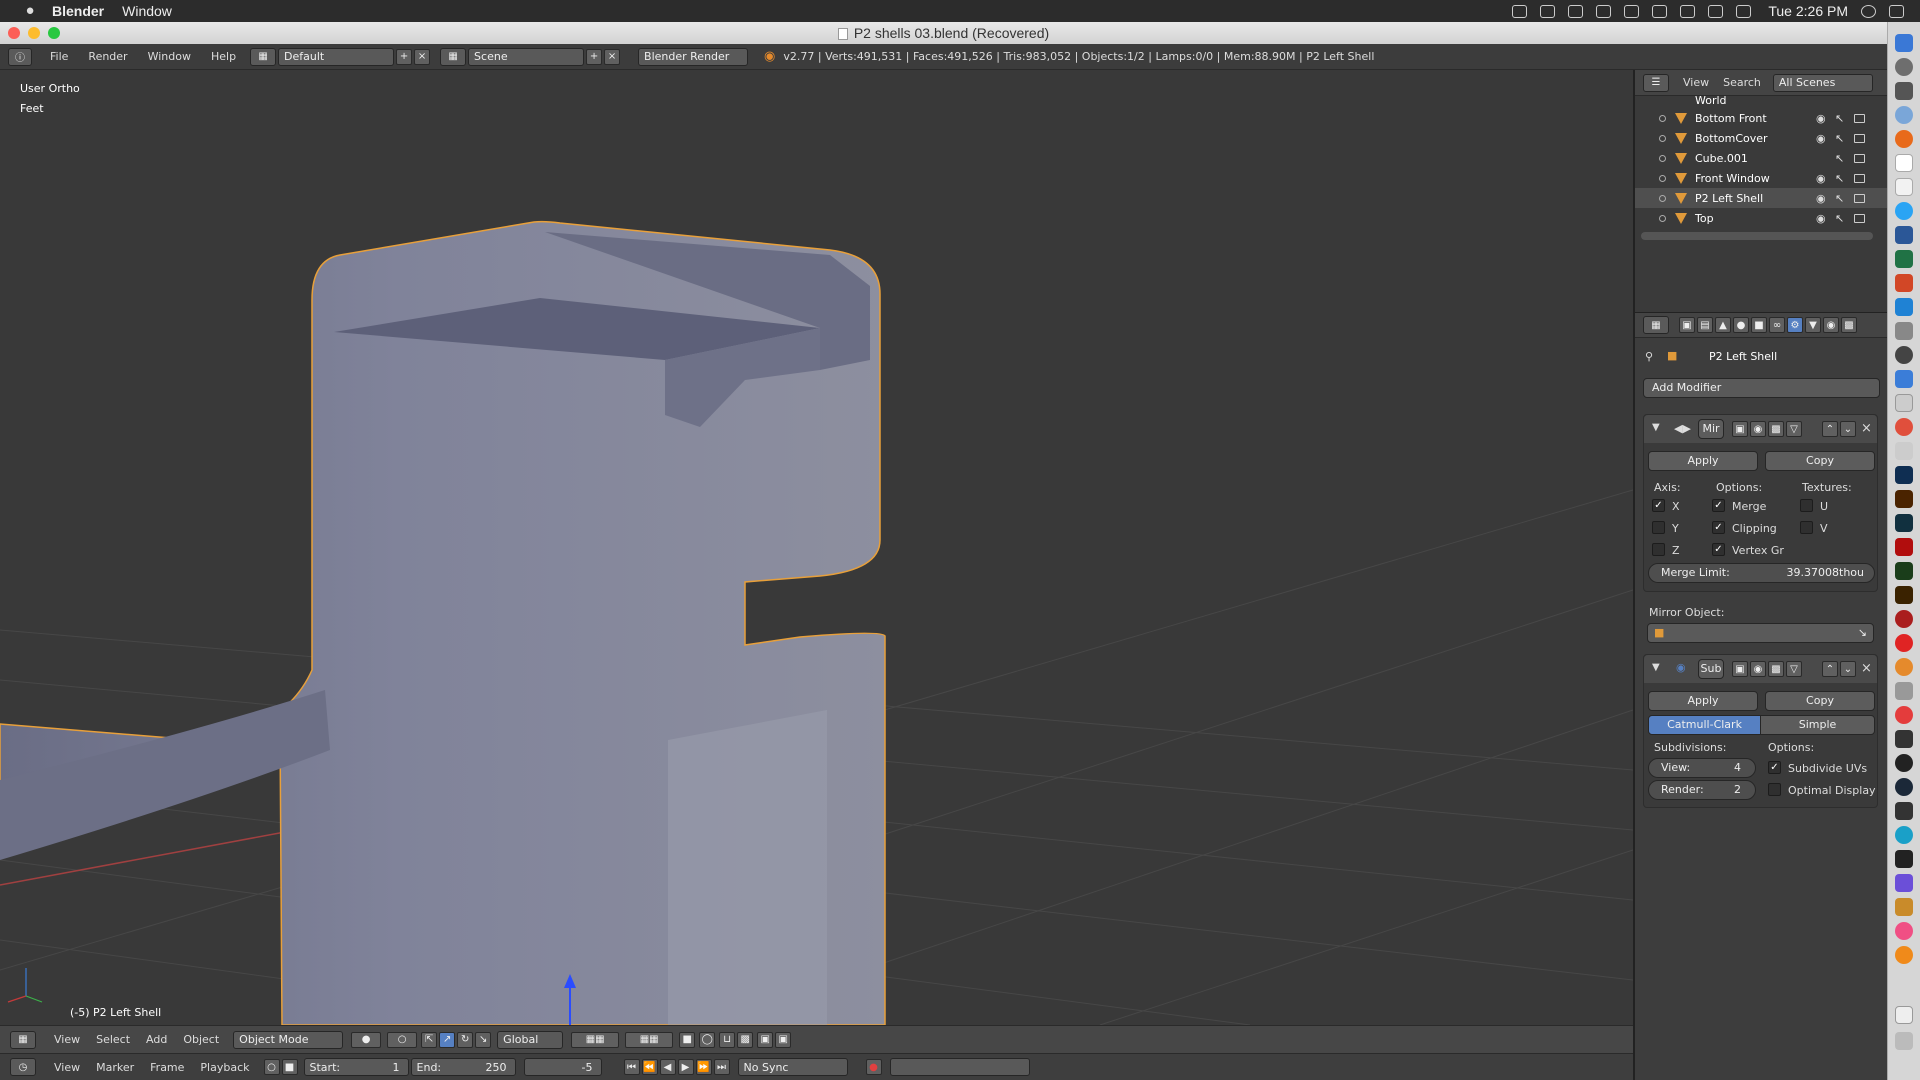 This screenshot has height=1080, width=1920. What do you see at coordinates (1904, 163) in the screenshot?
I see `notes-icon` at bounding box center [1904, 163].